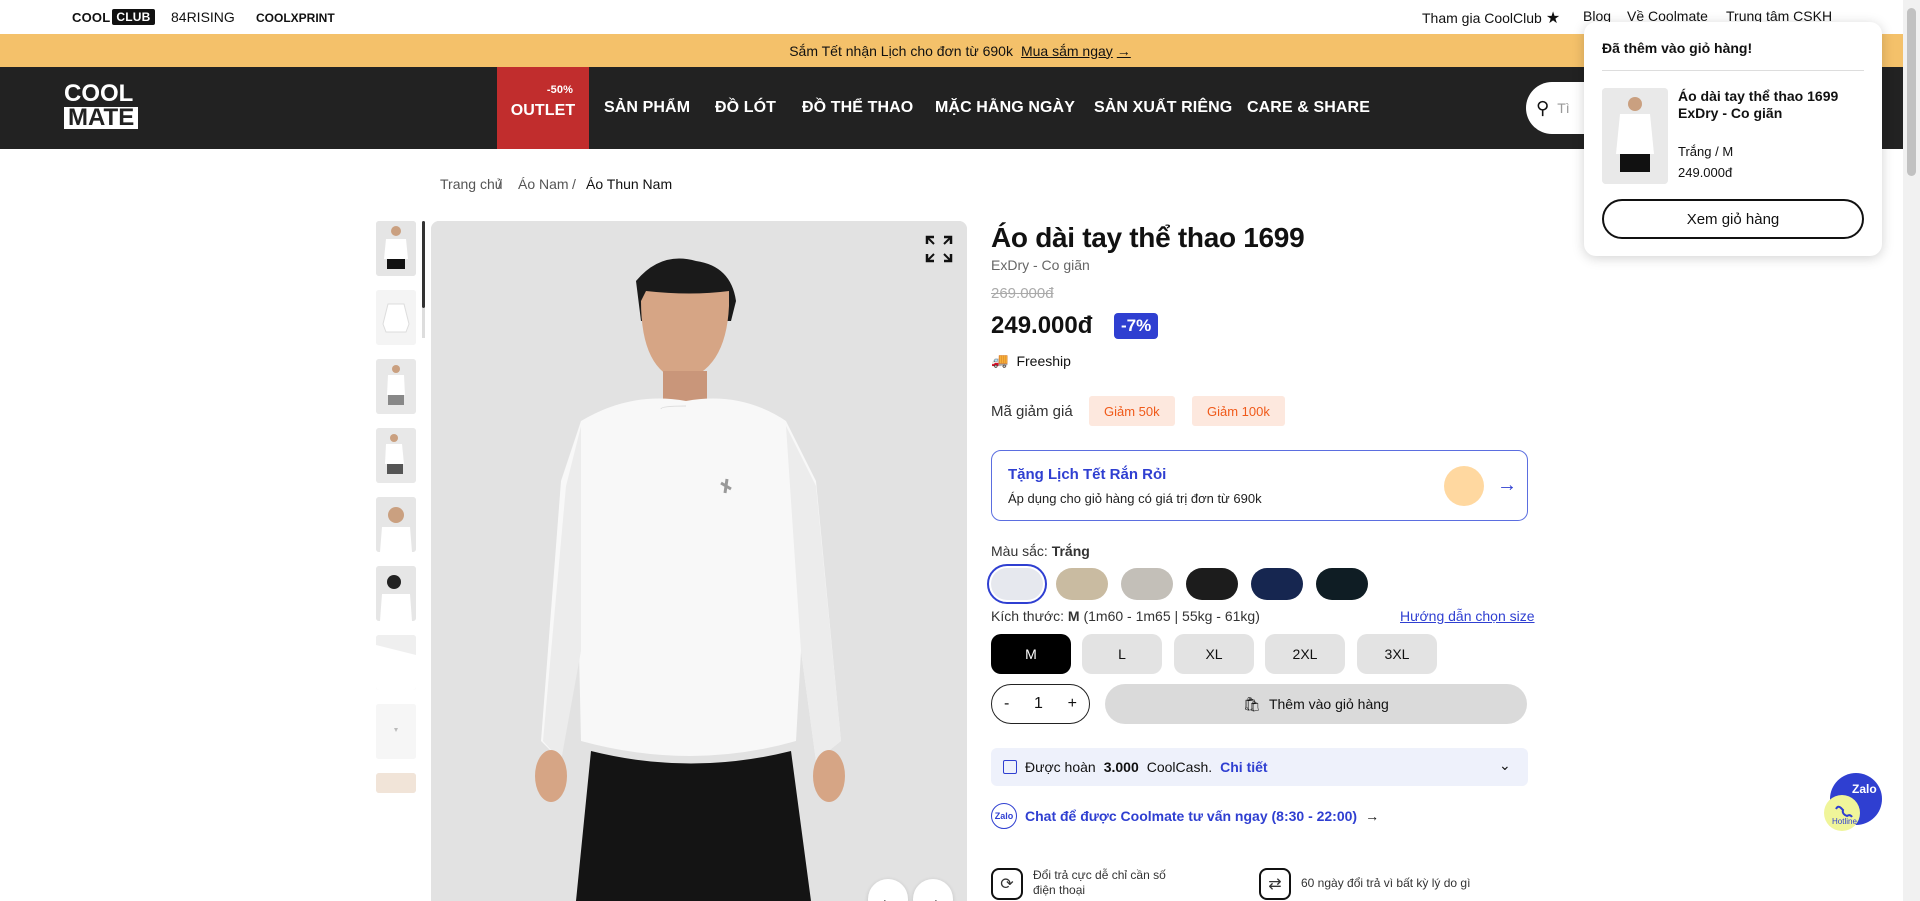  What do you see at coordinates (857, 108) in the screenshot?
I see `nav-sportswear: ĐỒ THỂ THAO` at bounding box center [857, 108].